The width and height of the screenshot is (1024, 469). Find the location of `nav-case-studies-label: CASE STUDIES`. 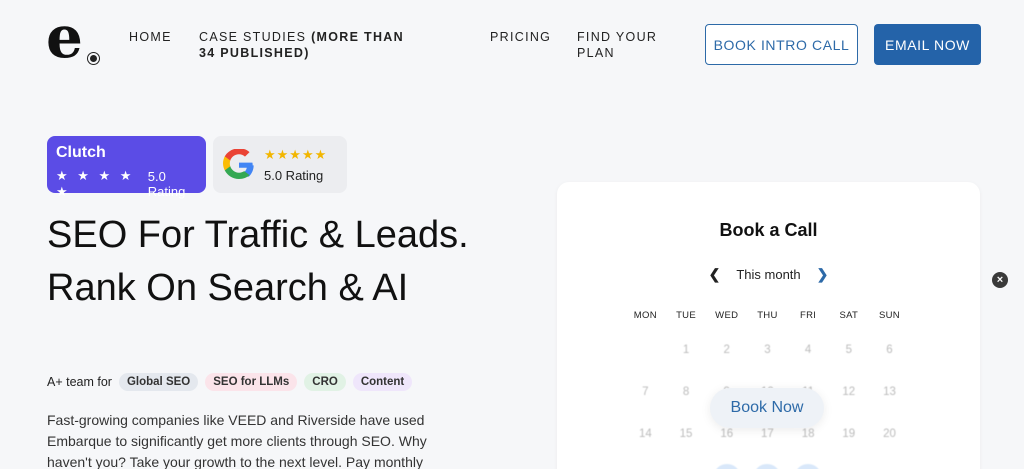

nav-case-studies-label: CASE STUDIES is located at coordinates (253, 37).